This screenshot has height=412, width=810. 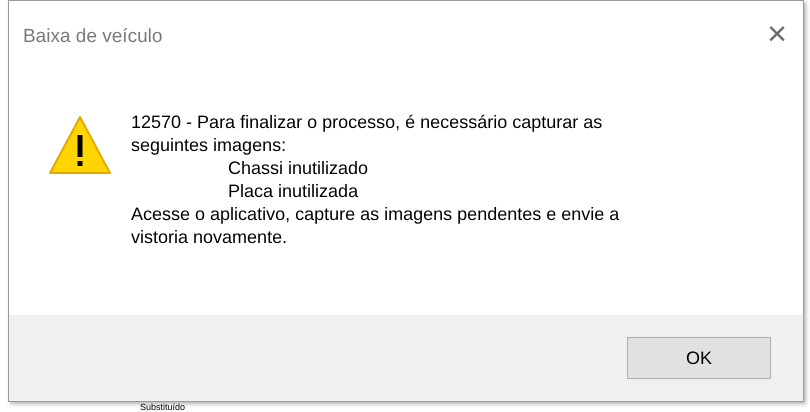 What do you see at coordinates (80, 145) in the screenshot?
I see `warning-icon` at bounding box center [80, 145].